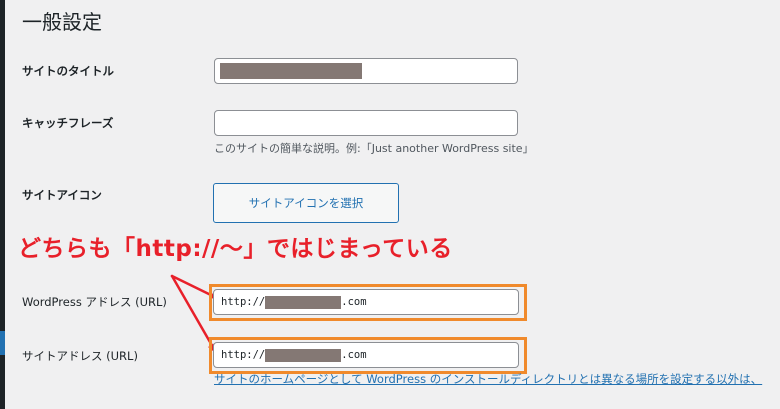 This screenshot has width=780, height=409. Describe the element at coordinates (354, 302) in the screenshot. I see `wordpress-address-suffix: .com` at that location.